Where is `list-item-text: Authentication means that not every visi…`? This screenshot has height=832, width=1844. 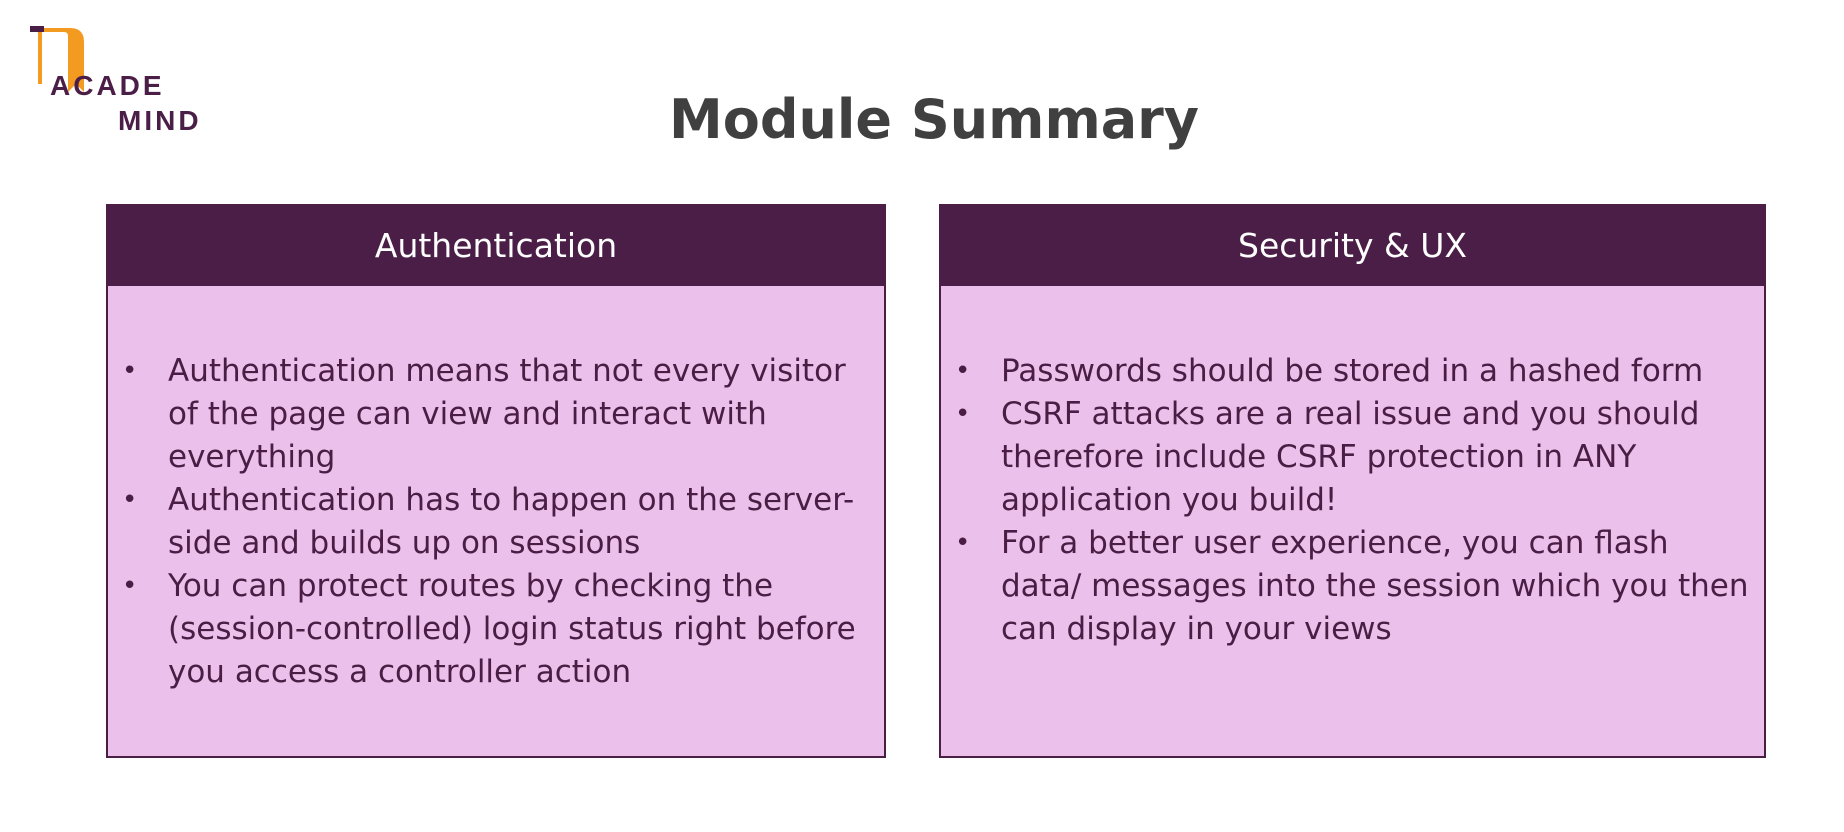
list-item-text: Authentication means that not every visi… is located at coordinates (507, 414).